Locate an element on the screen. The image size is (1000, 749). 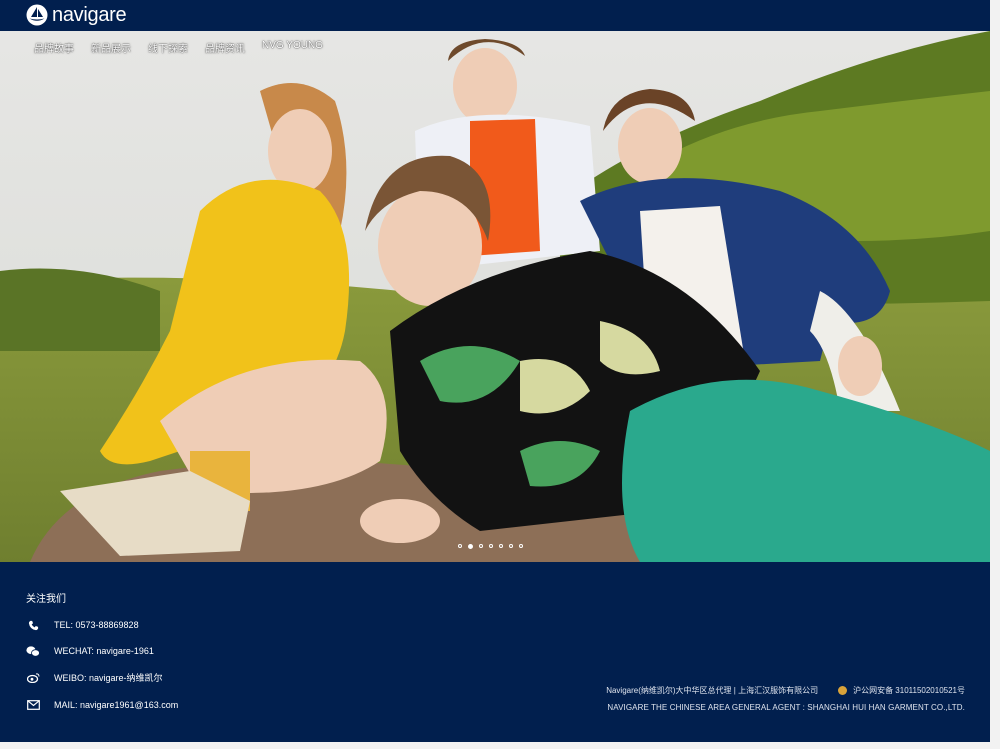
brand-logo: navigare is located at coordinates (76, 15).